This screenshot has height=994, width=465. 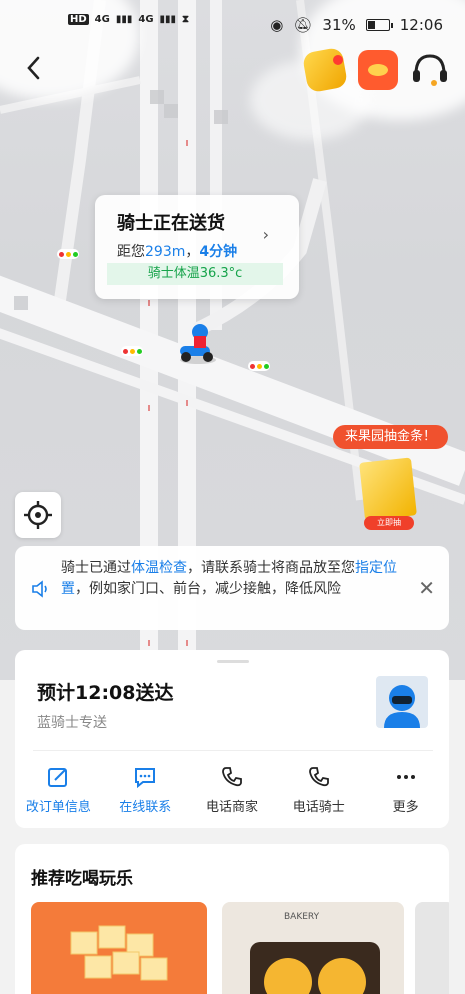 What do you see at coordinates (96, 568) in the screenshot?
I see `notice-part: 骑士已通过` at bounding box center [96, 568].